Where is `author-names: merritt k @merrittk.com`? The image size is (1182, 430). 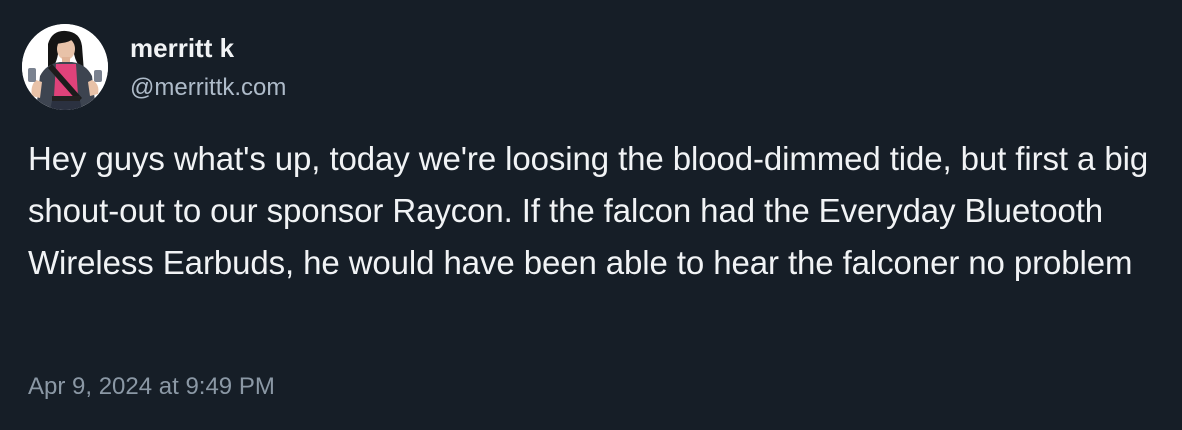 author-names: merritt k @merrittk.com is located at coordinates (208, 67).